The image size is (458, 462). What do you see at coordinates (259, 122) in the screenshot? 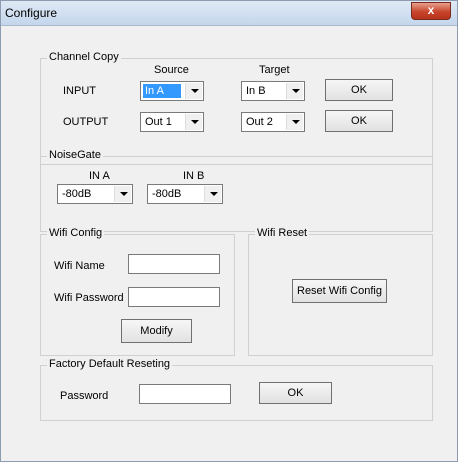
I see `output-target-value: Out 2` at bounding box center [259, 122].